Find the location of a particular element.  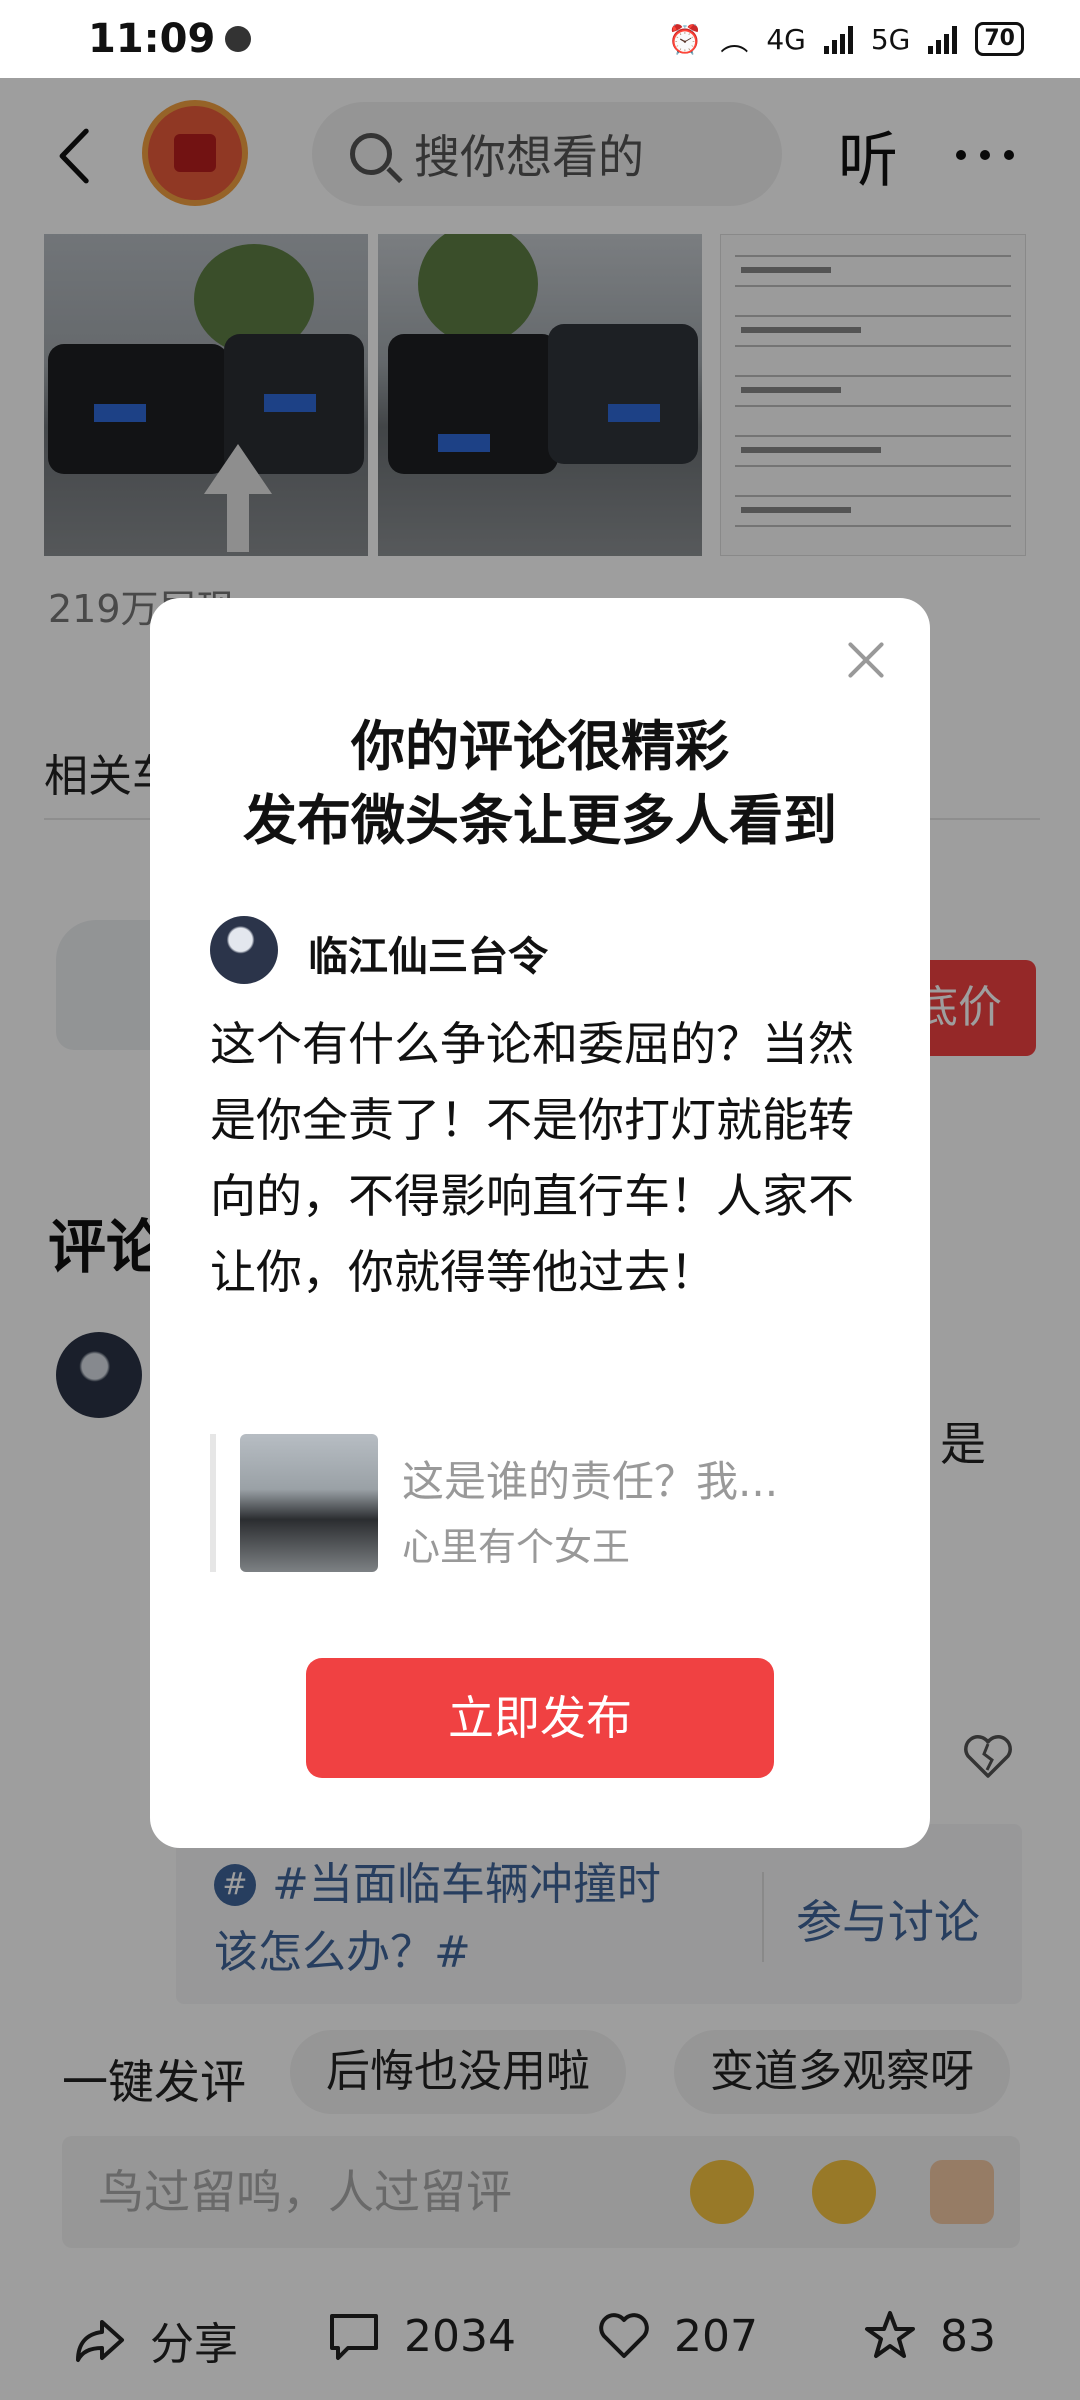

quoted-article: 这是谁的责任？我... 心里有个女王 is located at coordinates (540, 1503).